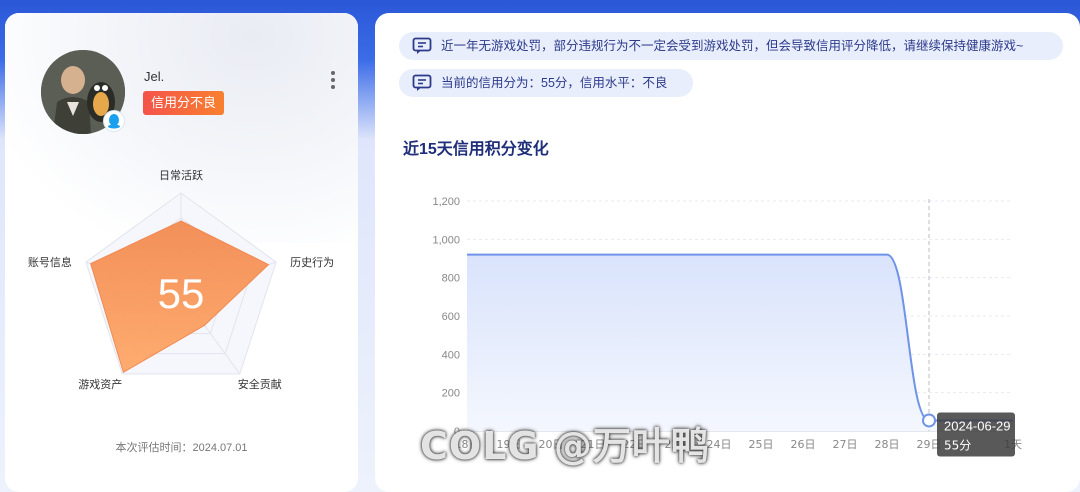 Image resolution: width=1080 pixels, height=492 pixels. I want to click on data-point-highlight, so click(929, 420).